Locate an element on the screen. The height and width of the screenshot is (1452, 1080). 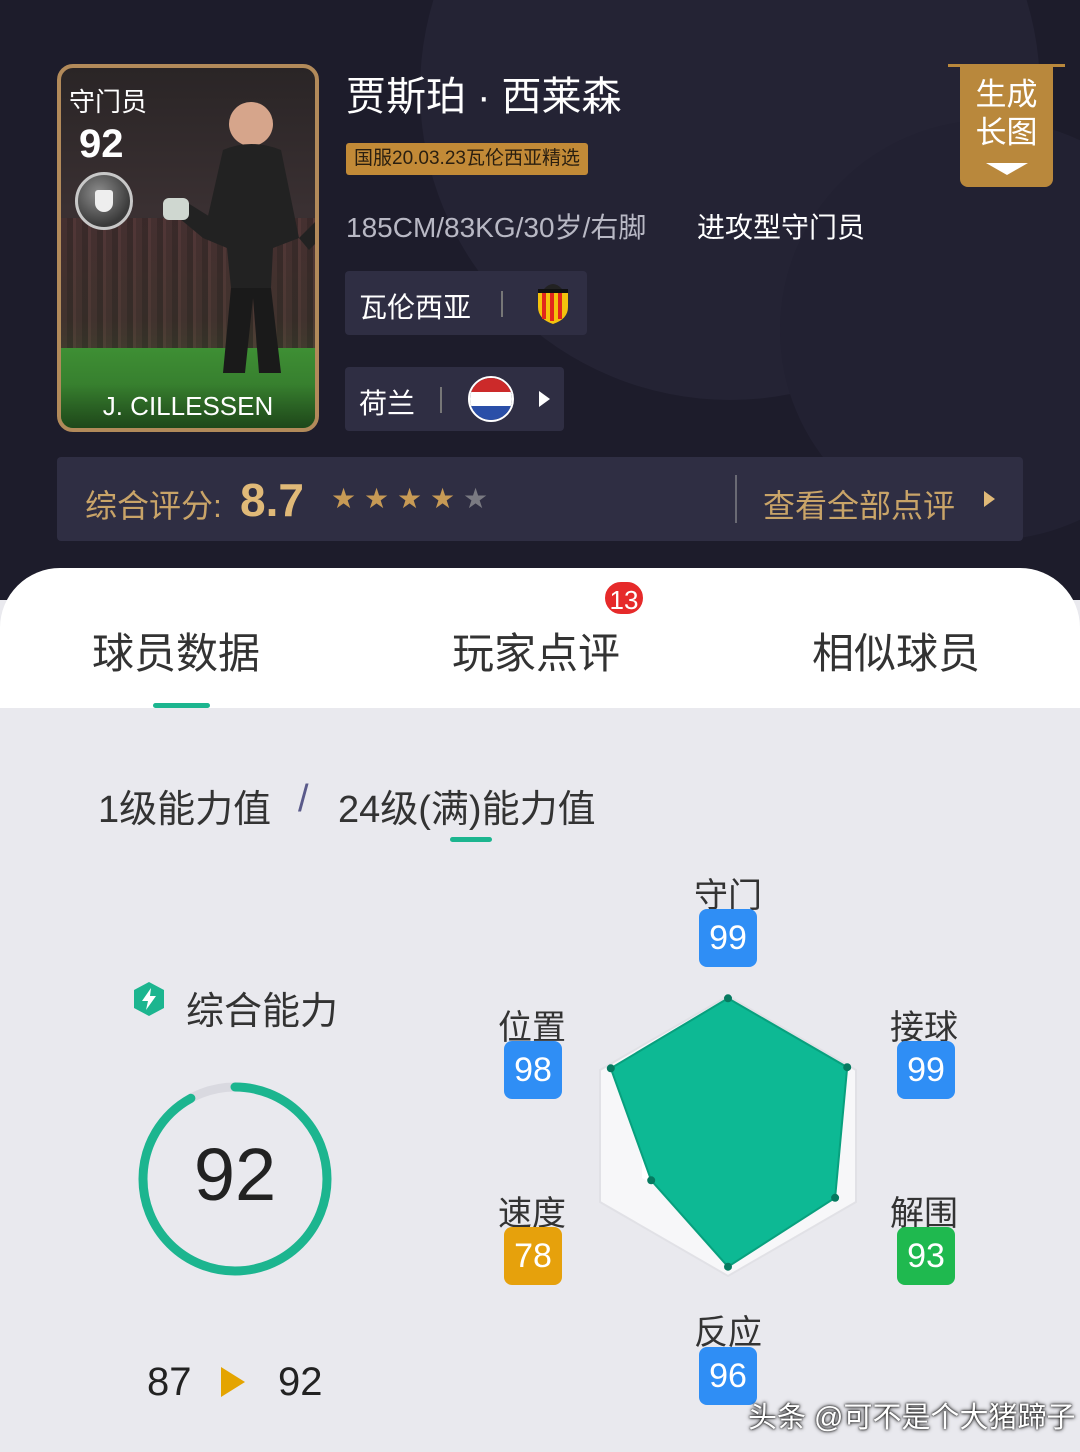
club-pill: 瓦伦西亚 is located at coordinates (466, 303).